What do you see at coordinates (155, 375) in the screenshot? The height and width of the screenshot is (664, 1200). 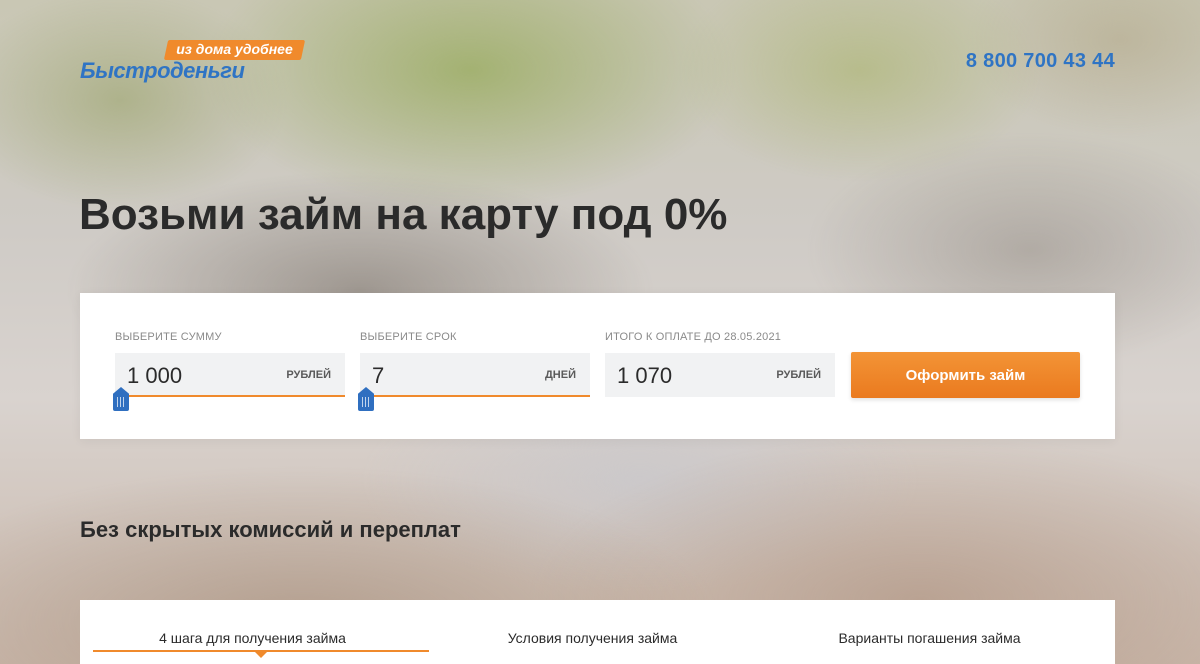 I see `amount-value: 1 000` at bounding box center [155, 375].